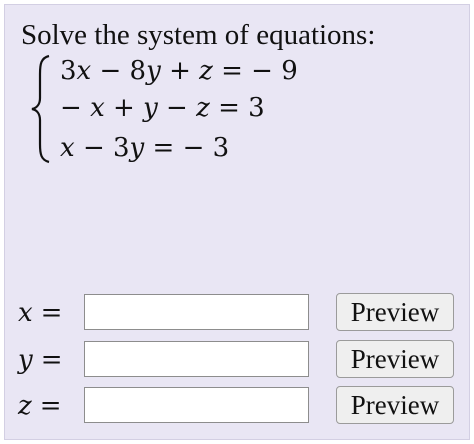  I want to click on preview-button-y: Preview, so click(395, 359).